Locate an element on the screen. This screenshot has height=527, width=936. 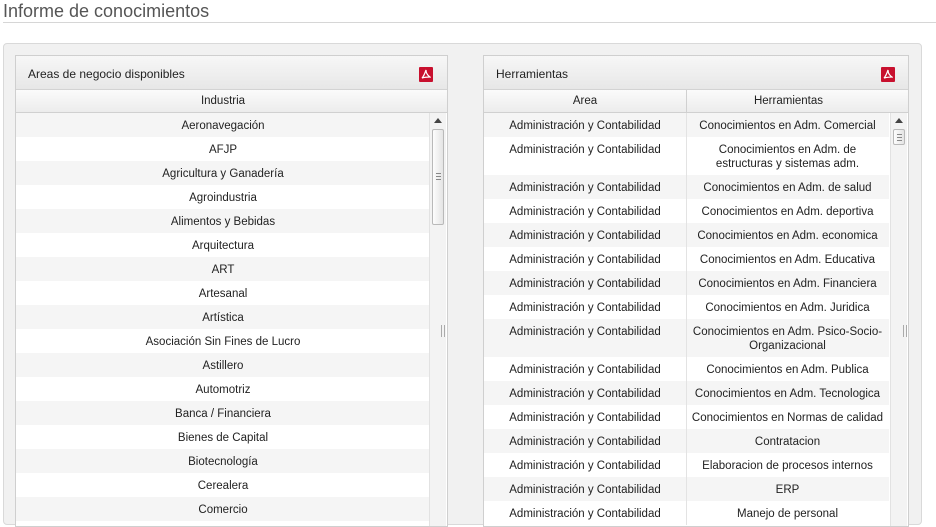
table-header: Area Herramientas is located at coordinates (696, 101).